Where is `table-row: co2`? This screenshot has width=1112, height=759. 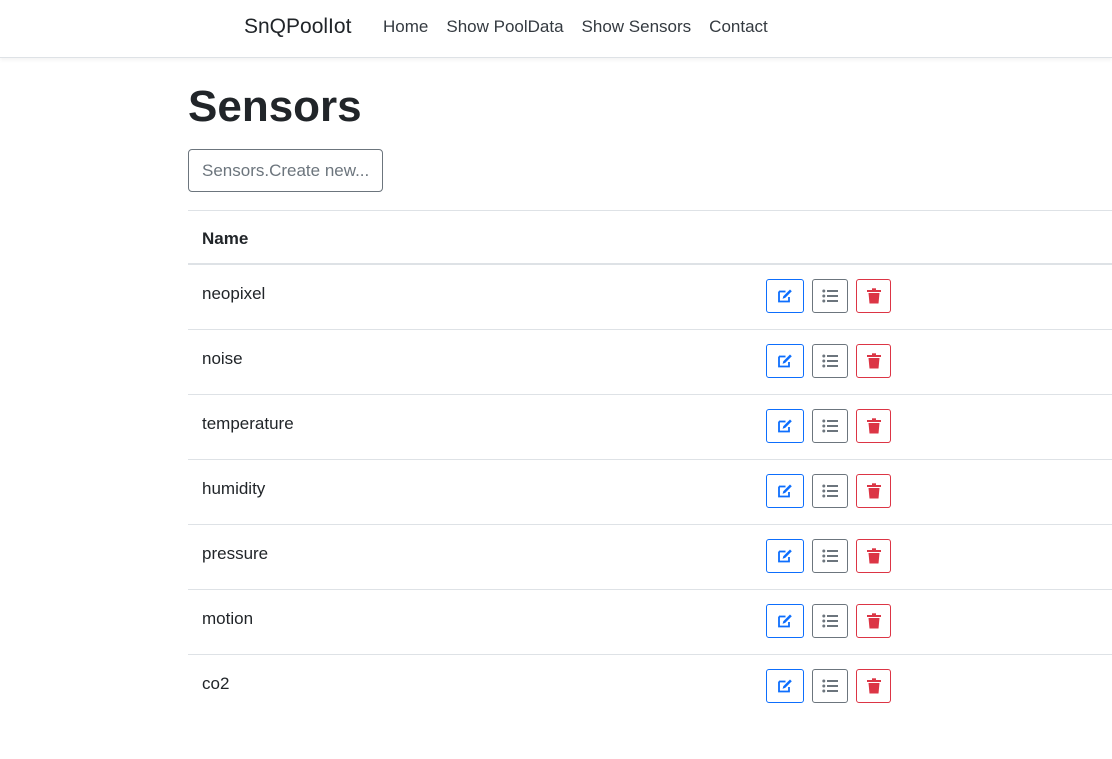 table-row: co2 is located at coordinates (650, 687).